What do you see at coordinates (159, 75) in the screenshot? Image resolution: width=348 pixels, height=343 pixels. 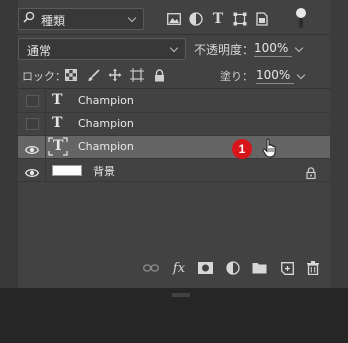 I see `lock-all-icon` at bounding box center [159, 75].